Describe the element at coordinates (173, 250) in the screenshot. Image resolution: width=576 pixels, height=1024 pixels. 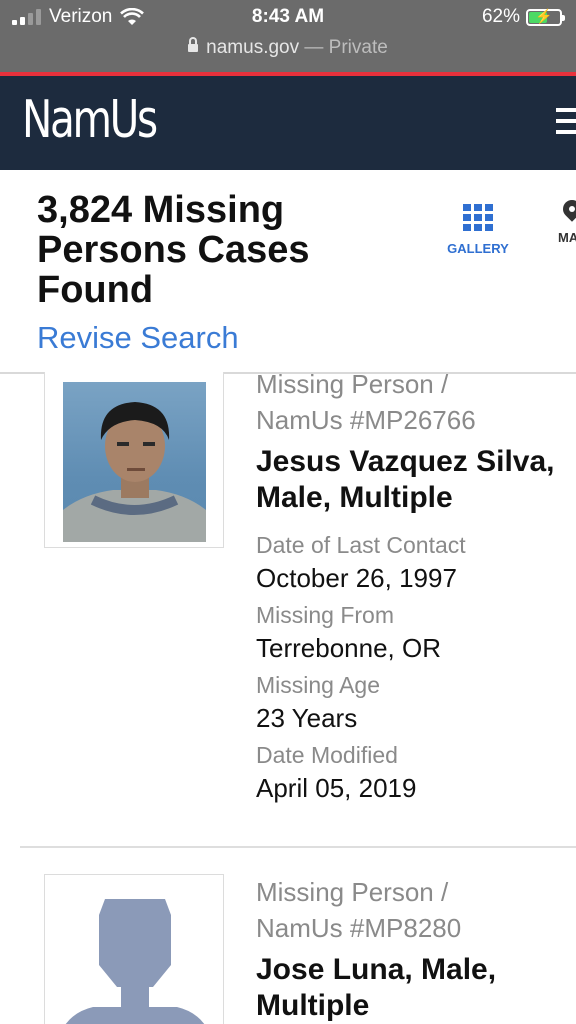
I see `results-count: 3,824 Missing Persons Cases Found` at that location.